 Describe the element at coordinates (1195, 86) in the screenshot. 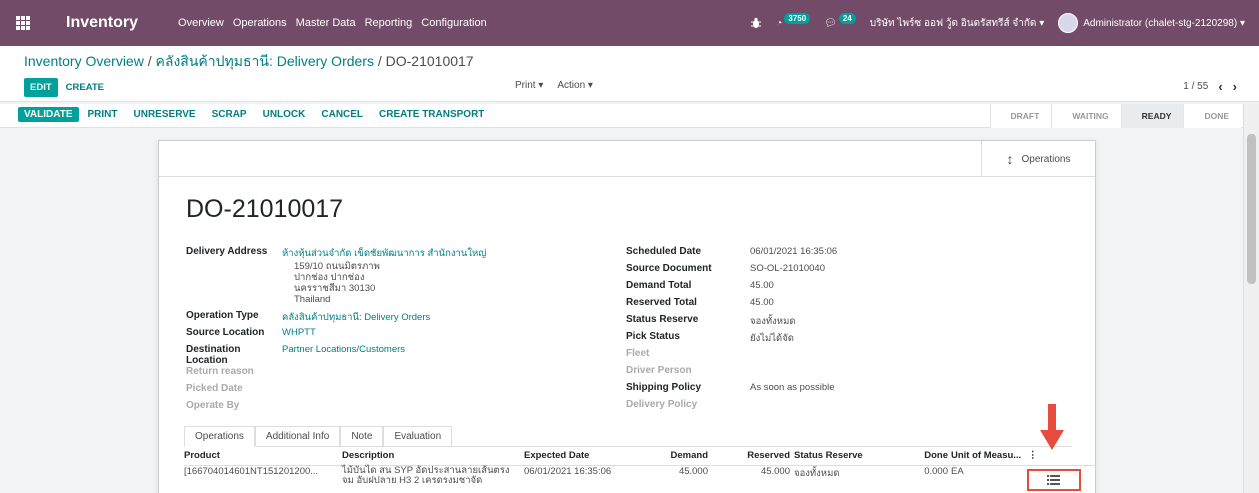

I see `pager-value: 1 / 55` at that location.